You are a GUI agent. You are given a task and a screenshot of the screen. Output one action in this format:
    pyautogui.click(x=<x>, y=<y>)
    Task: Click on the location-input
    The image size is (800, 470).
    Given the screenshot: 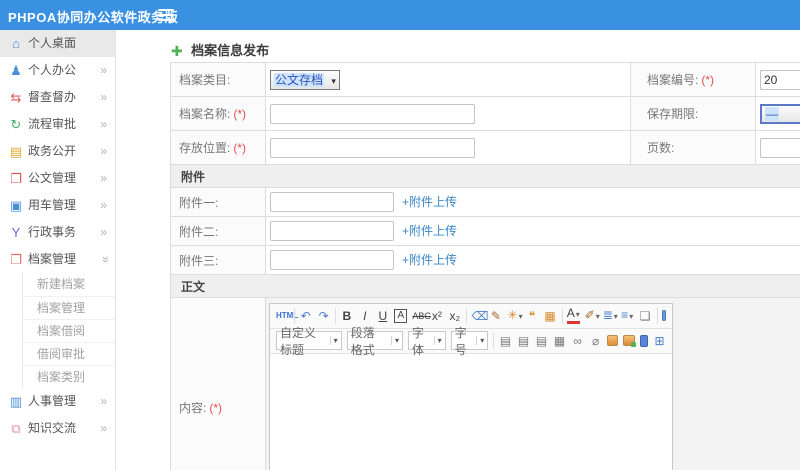 What is the action you would take?
    pyautogui.click(x=372, y=147)
    